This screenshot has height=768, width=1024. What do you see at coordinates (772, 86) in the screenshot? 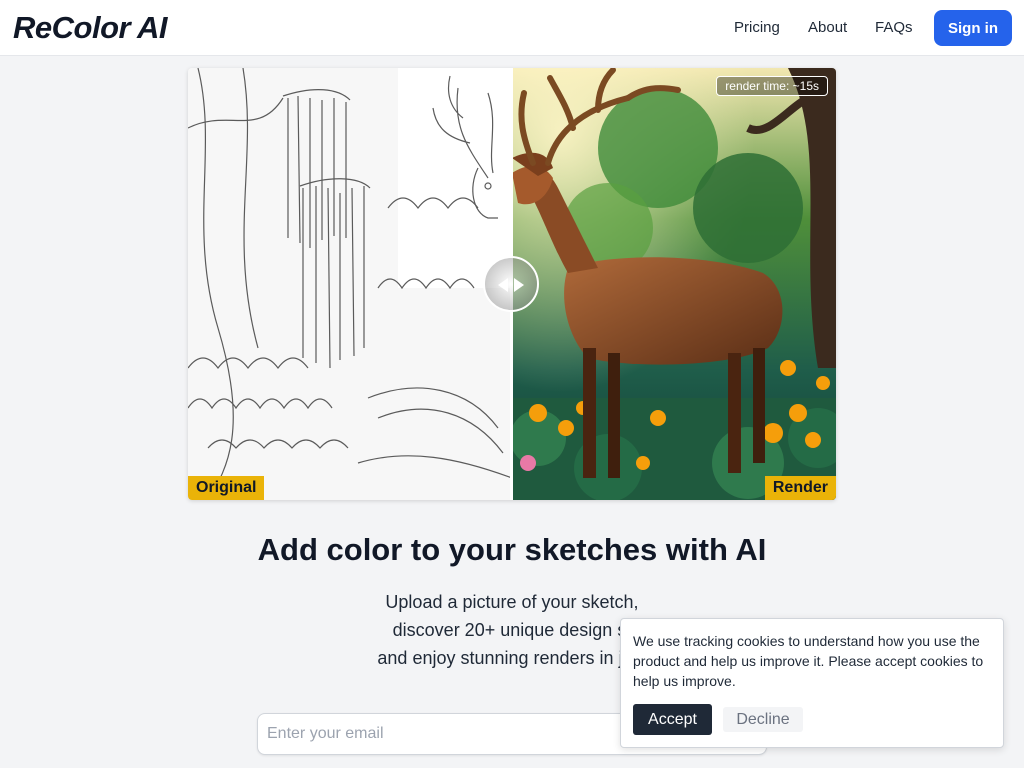
I see `render-time-badge: render time: ~15s` at bounding box center [772, 86].